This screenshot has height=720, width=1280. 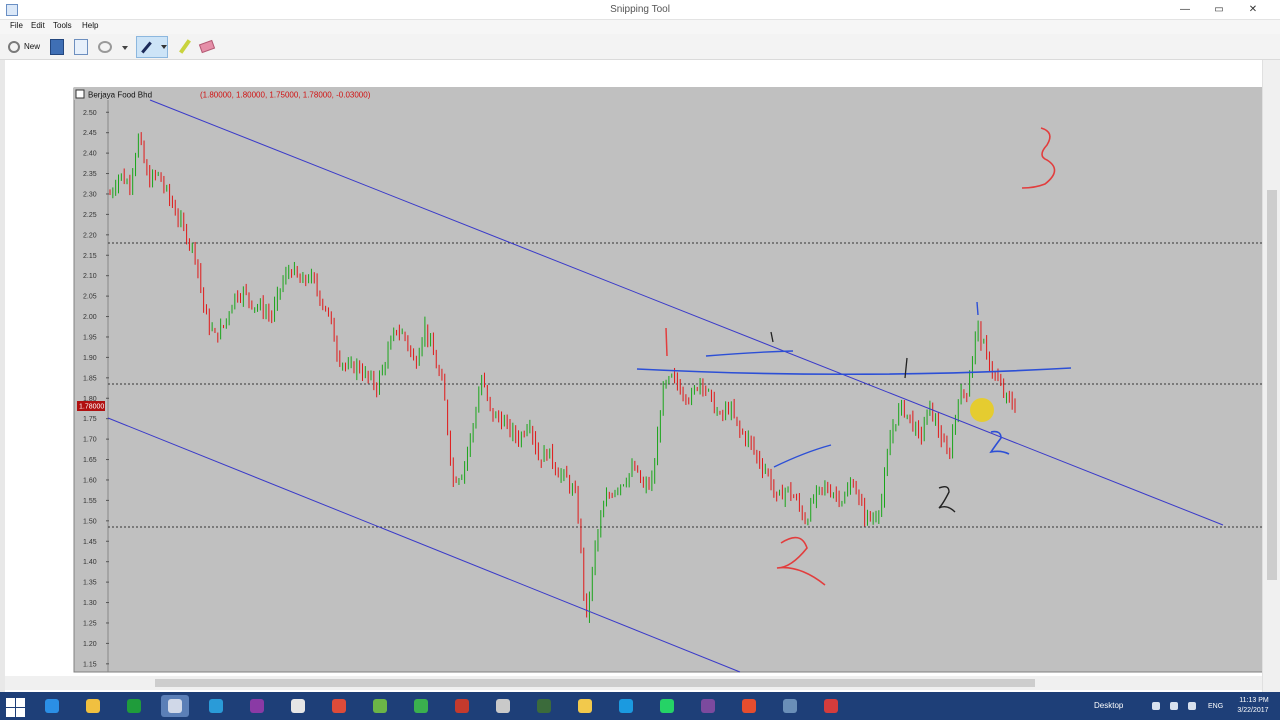 I want to click on y-tick-label: 1.45, so click(x=90, y=542).